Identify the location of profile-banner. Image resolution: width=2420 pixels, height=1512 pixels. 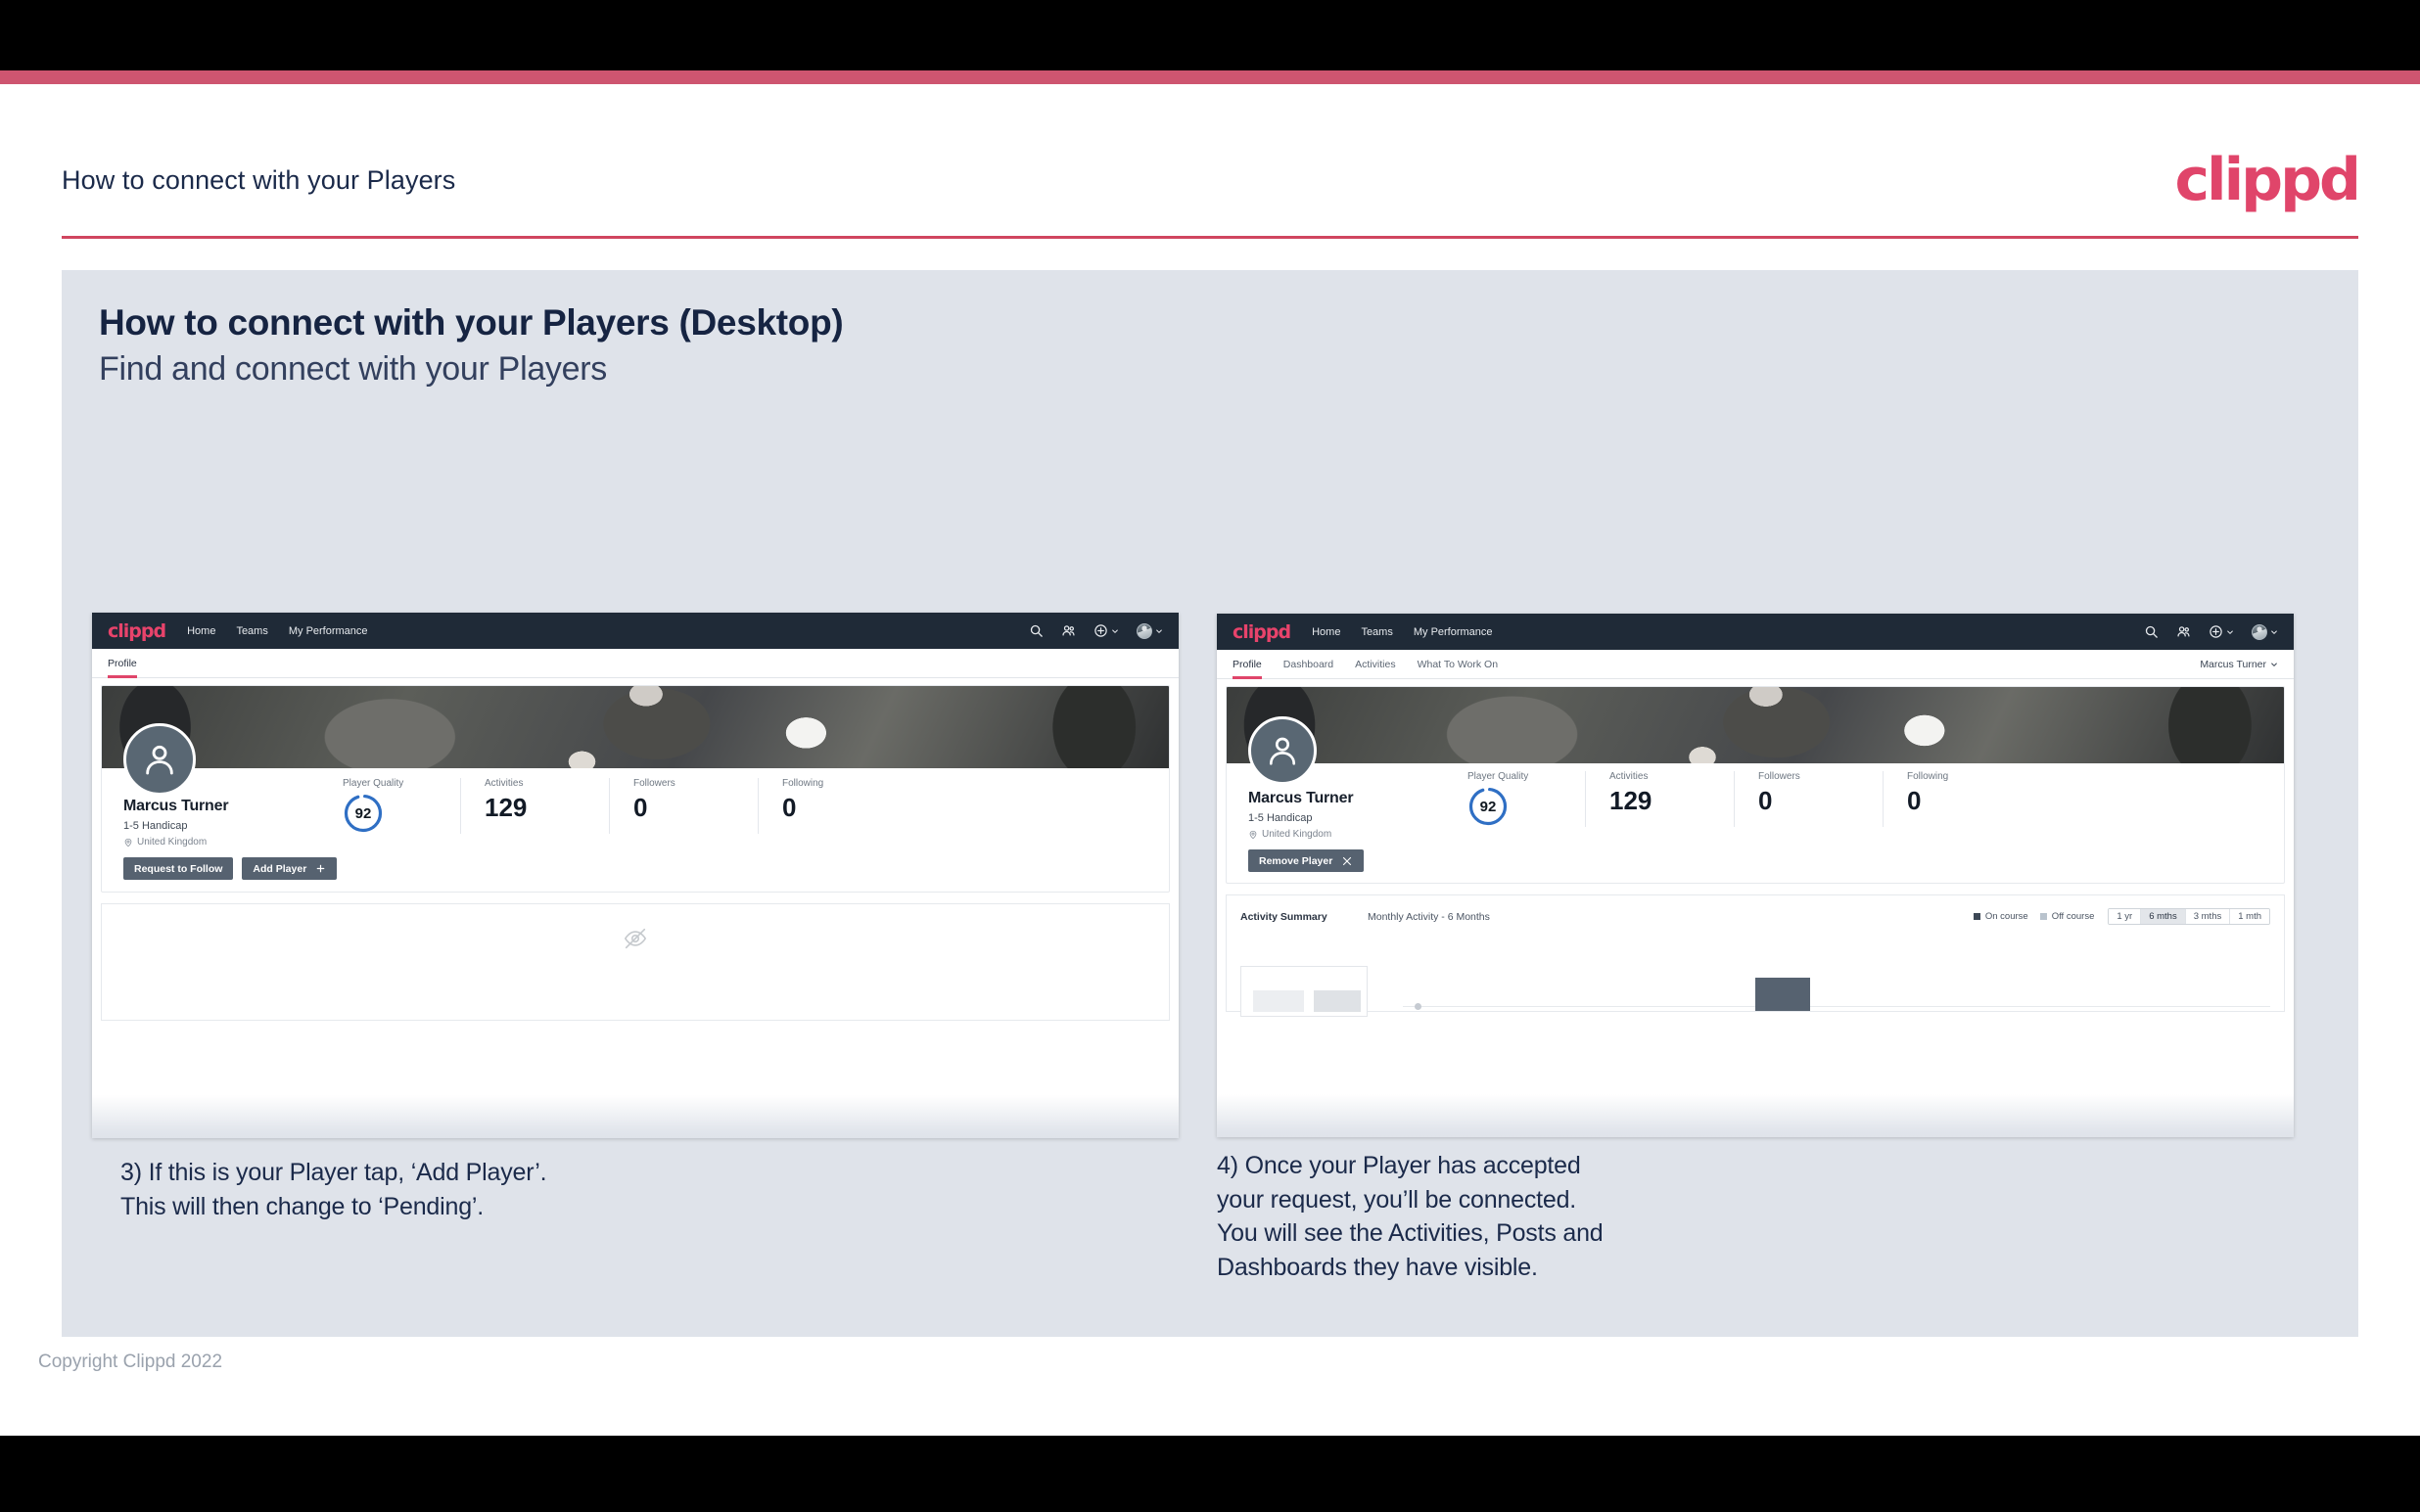
(1755, 725).